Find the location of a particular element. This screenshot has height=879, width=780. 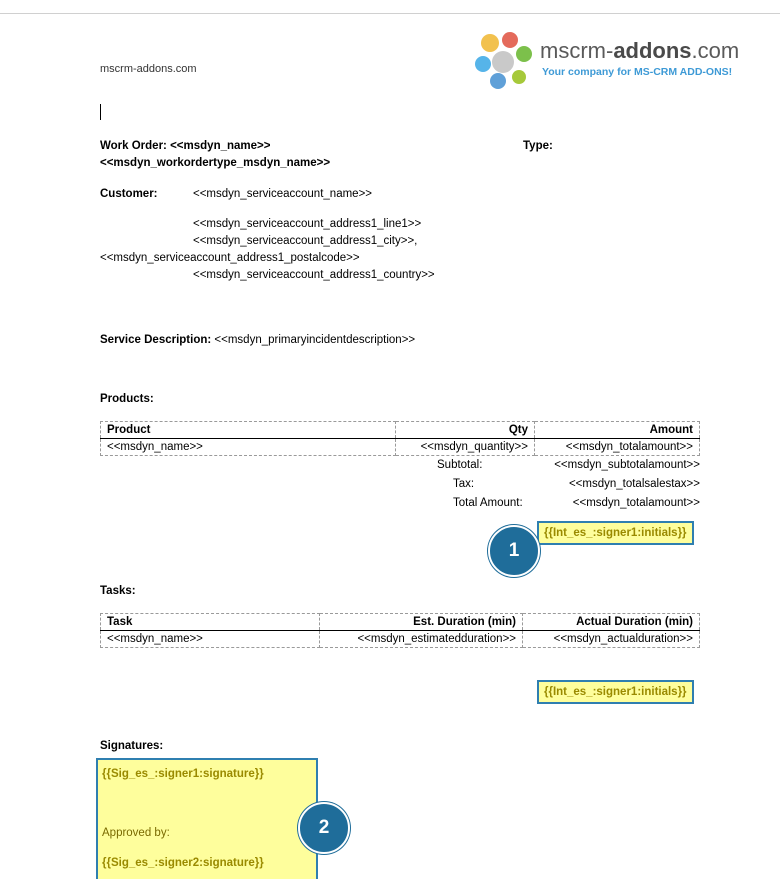

service-description-value: <<msdyn_primaryincidentdescription>> is located at coordinates (315, 340).